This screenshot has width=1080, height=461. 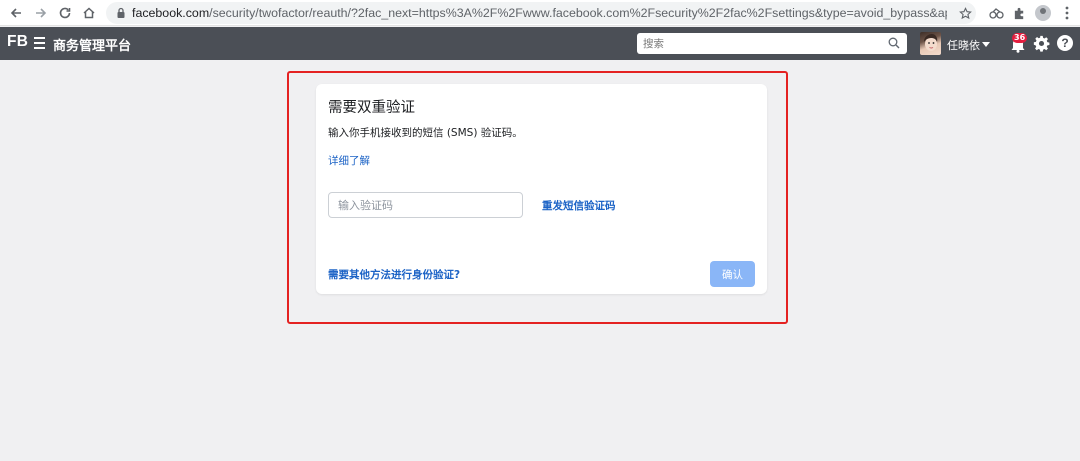 I want to click on notification-badge: 36, so click(x=1020, y=38).